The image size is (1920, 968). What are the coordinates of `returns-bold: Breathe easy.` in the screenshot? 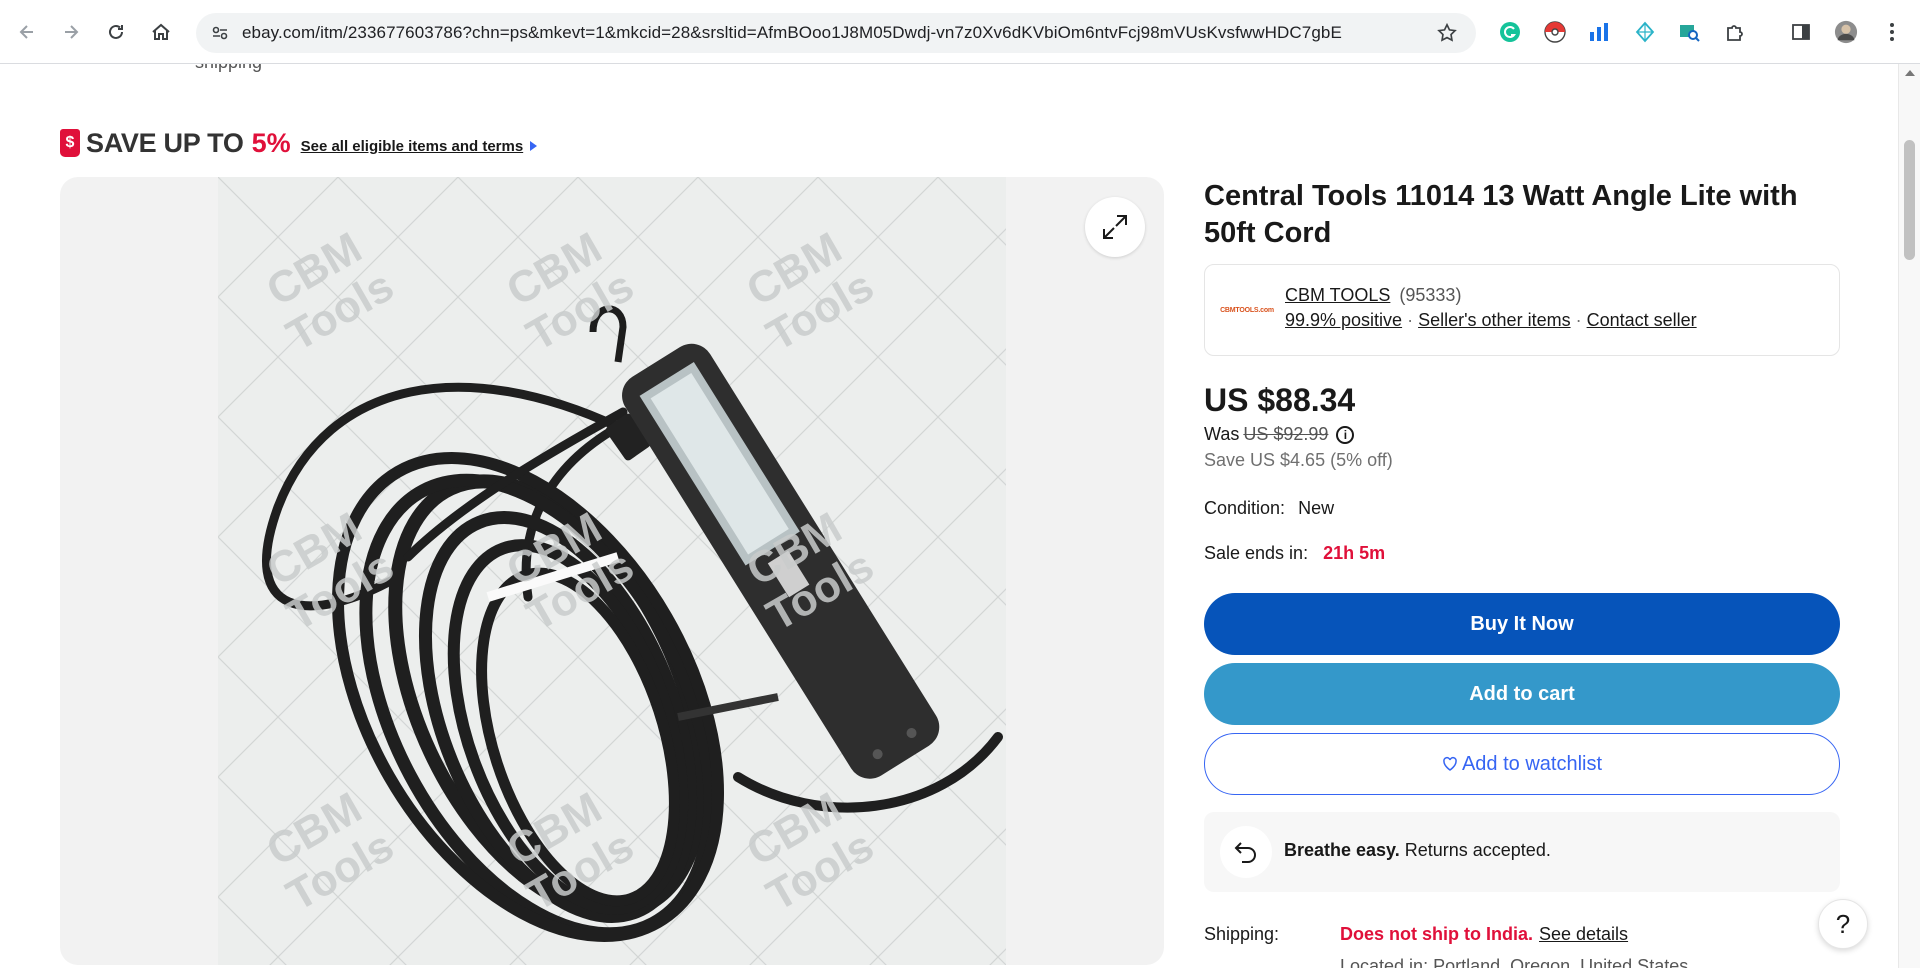 It's located at (1342, 850).